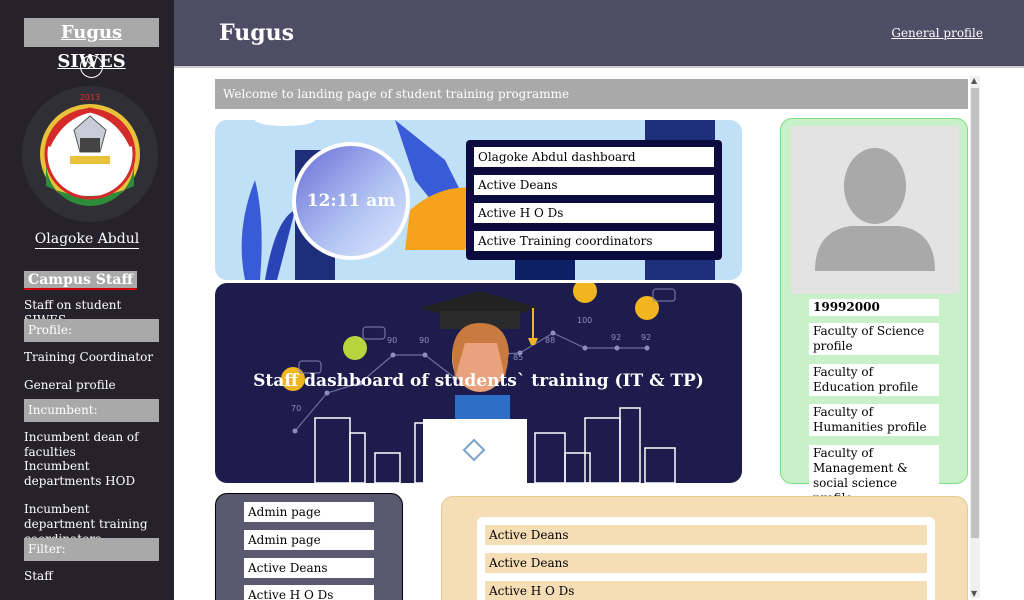 Image resolution: width=1024 pixels, height=600 pixels. What do you see at coordinates (937, 33) in the screenshot?
I see `general-profile-link: General profile` at bounding box center [937, 33].